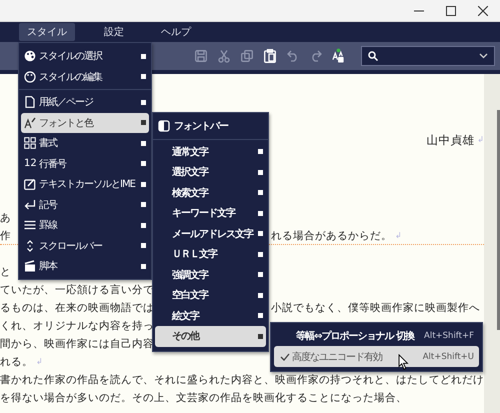 This screenshot has width=500, height=413. What do you see at coordinates (85, 204) in the screenshot?
I see `menu-item: 記号` at bounding box center [85, 204].